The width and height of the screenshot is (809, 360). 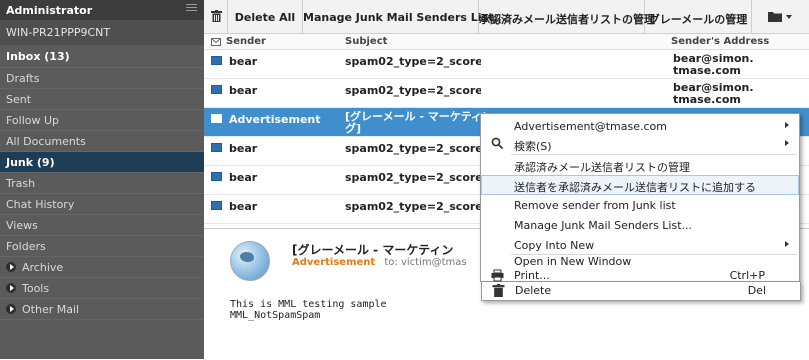 What do you see at coordinates (102, 10) in the screenshot?
I see `sidebar-header: Administrator` at bounding box center [102, 10].